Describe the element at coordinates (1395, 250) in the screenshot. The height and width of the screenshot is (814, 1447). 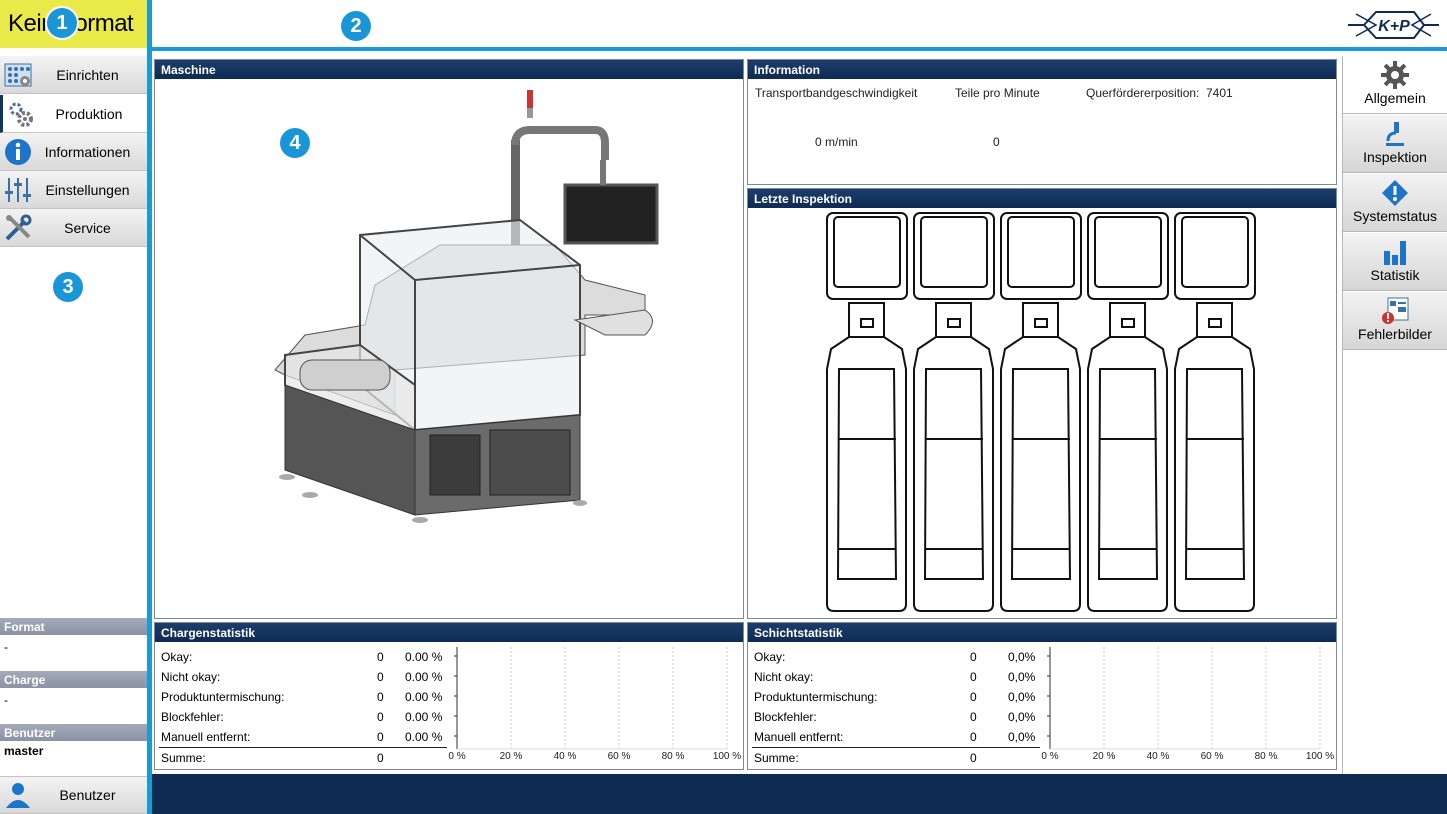
I see `bar-chart-icon` at that location.